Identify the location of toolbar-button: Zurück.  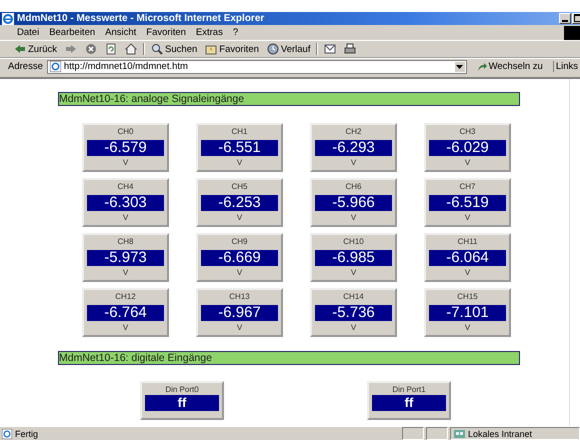
(36, 49).